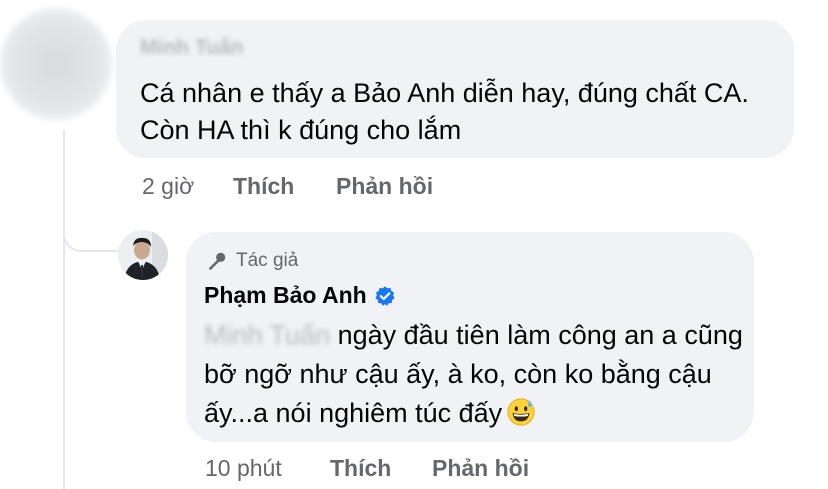 This screenshot has height=489, width=828. What do you see at coordinates (92, 226) in the screenshot?
I see `thread-connector` at bounding box center [92, 226].